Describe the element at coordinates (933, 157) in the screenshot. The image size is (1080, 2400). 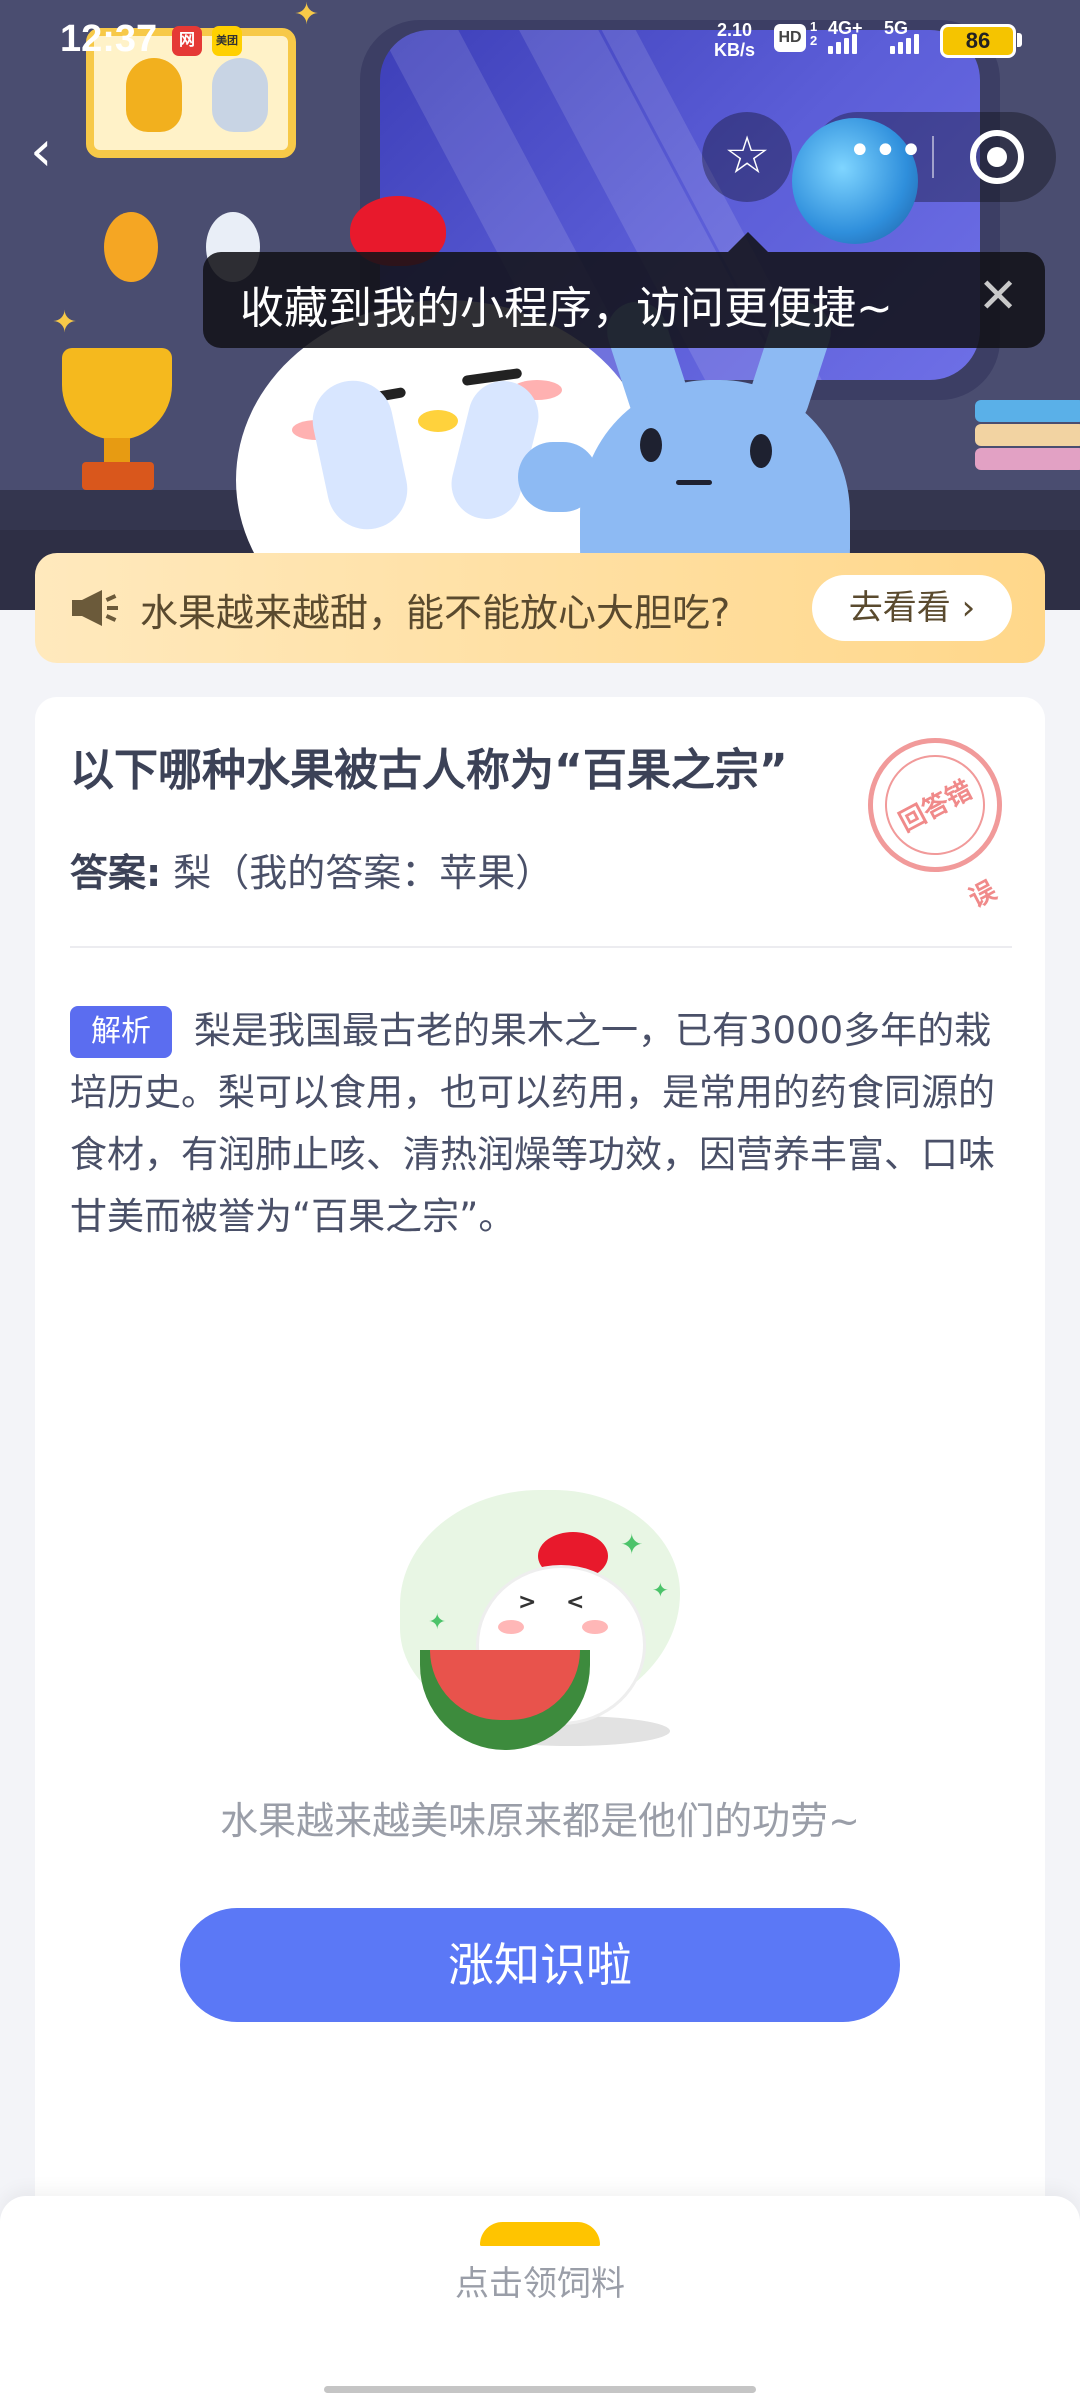
I see `capsule-divider` at that location.